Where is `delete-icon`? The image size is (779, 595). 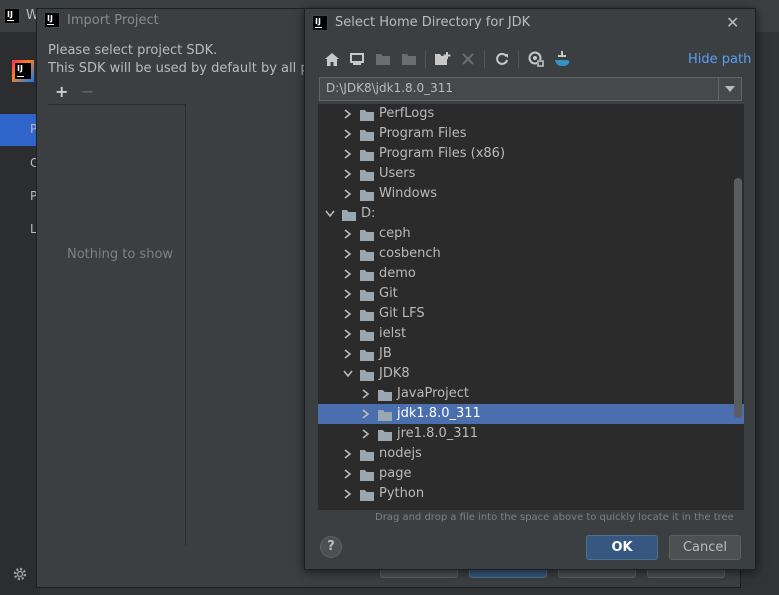 delete-icon is located at coordinates (468, 59).